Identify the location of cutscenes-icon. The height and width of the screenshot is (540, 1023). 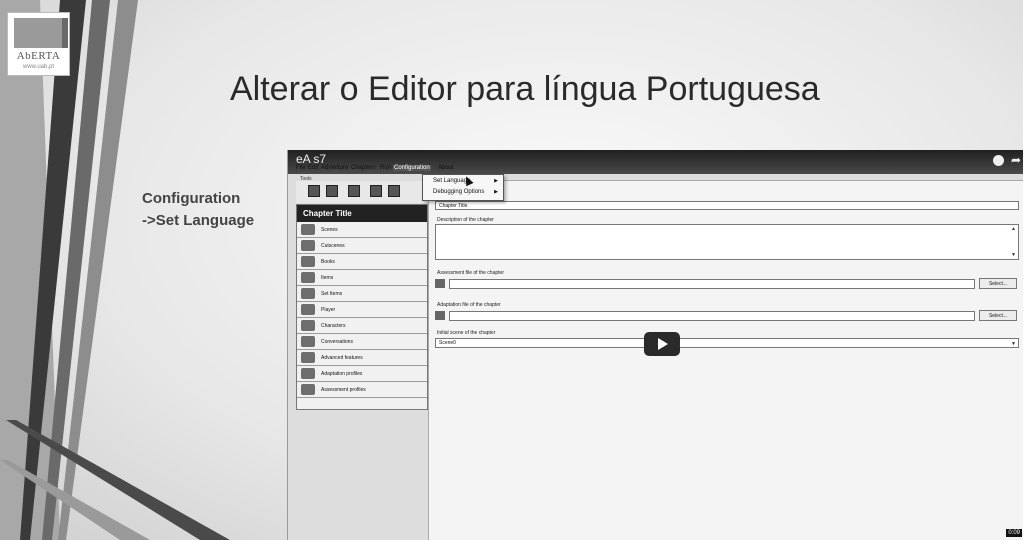
(308, 245).